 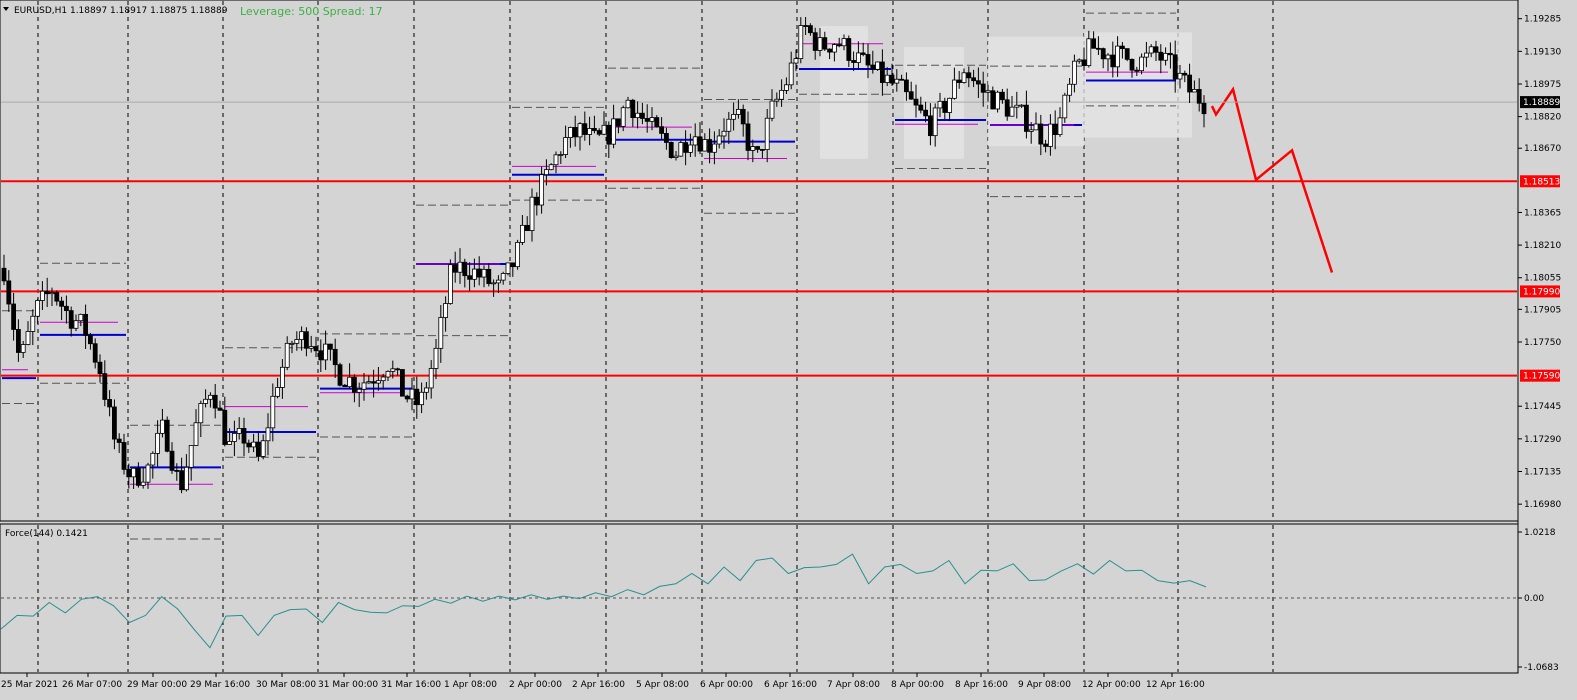 What do you see at coordinates (1534, 599) in the screenshot?
I see `indicator-tick-label: 0.00` at bounding box center [1534, 599].